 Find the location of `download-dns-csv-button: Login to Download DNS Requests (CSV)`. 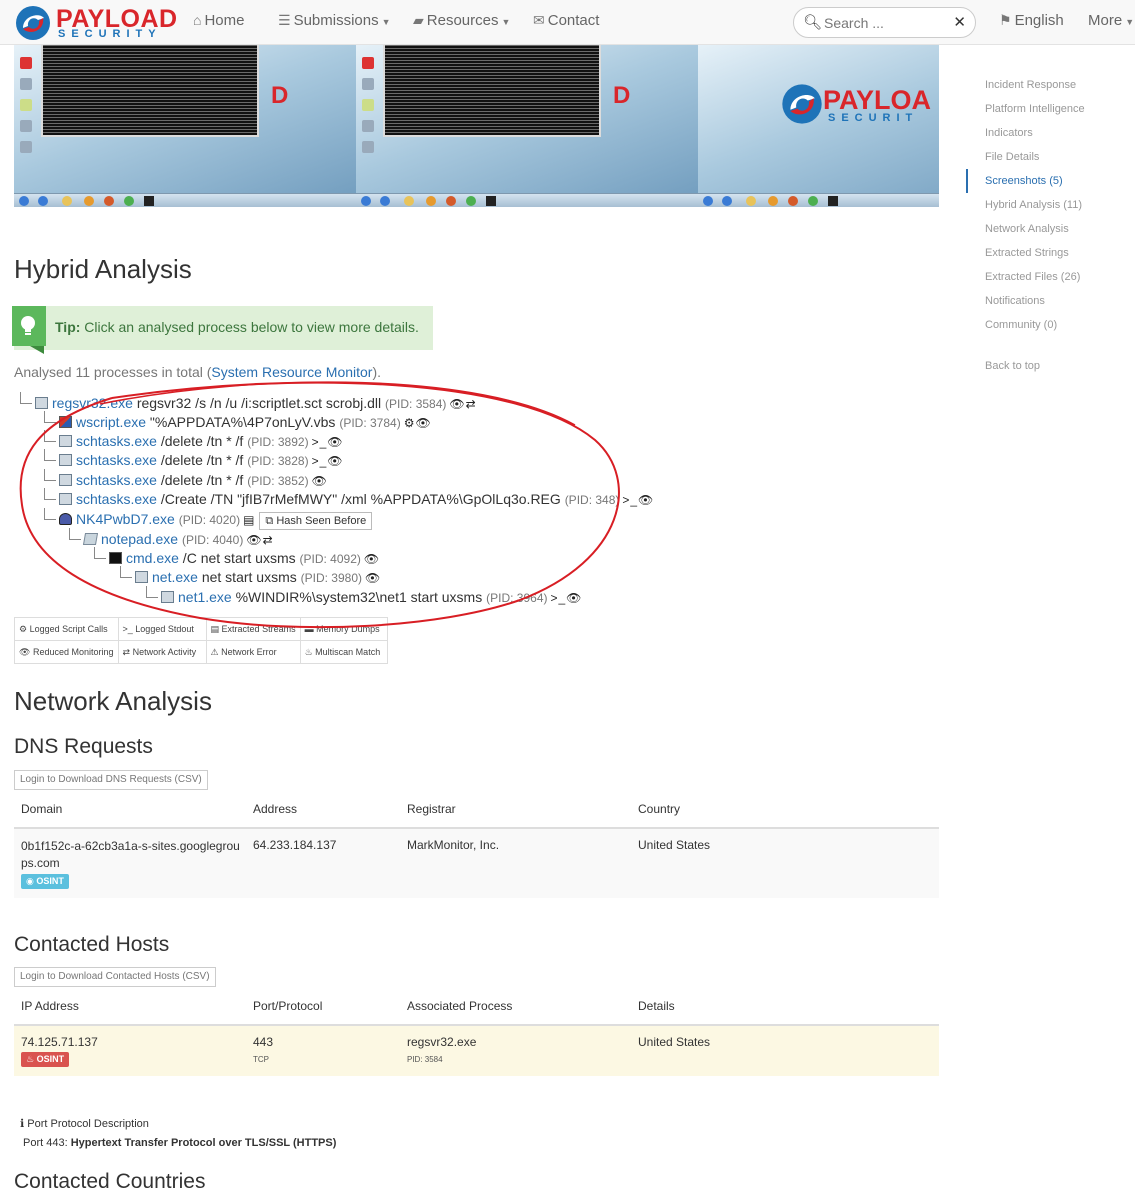

download-dns-csv-button: Login to Download DNS Requests (CSV) is located at coordinates (111, 780).